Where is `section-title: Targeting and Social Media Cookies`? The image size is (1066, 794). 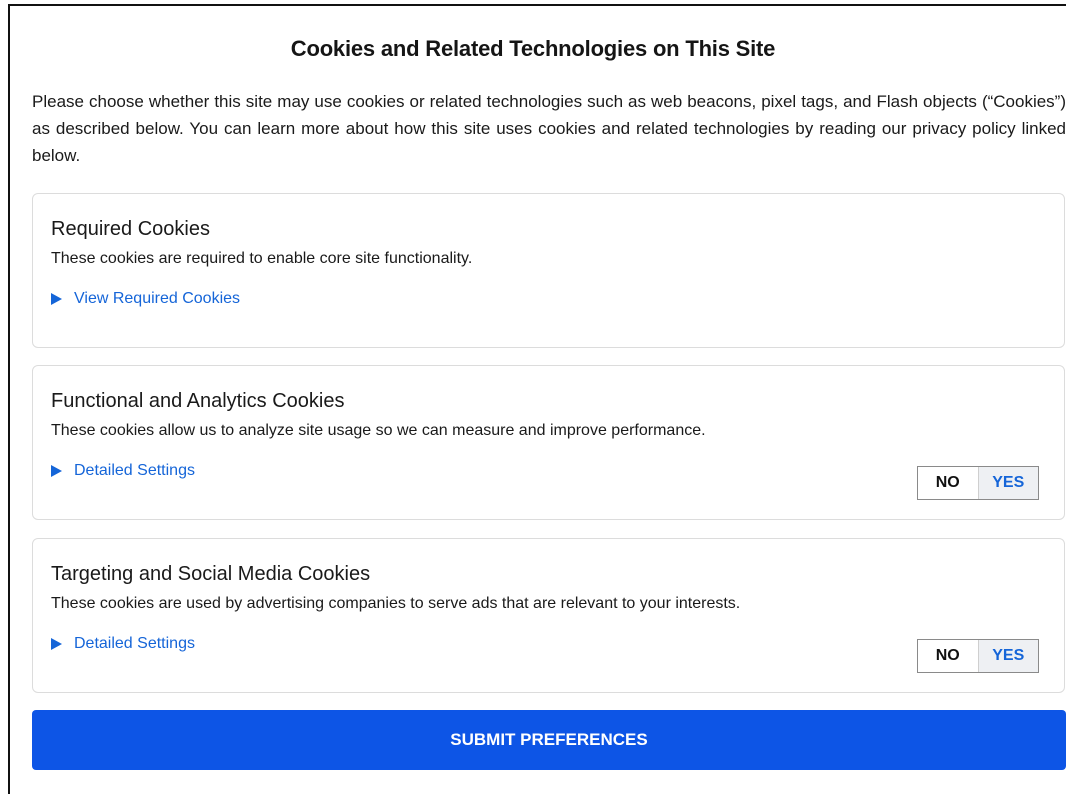 section-title: Targeting and Social Media Cookies is located at coordinates (211, 574).